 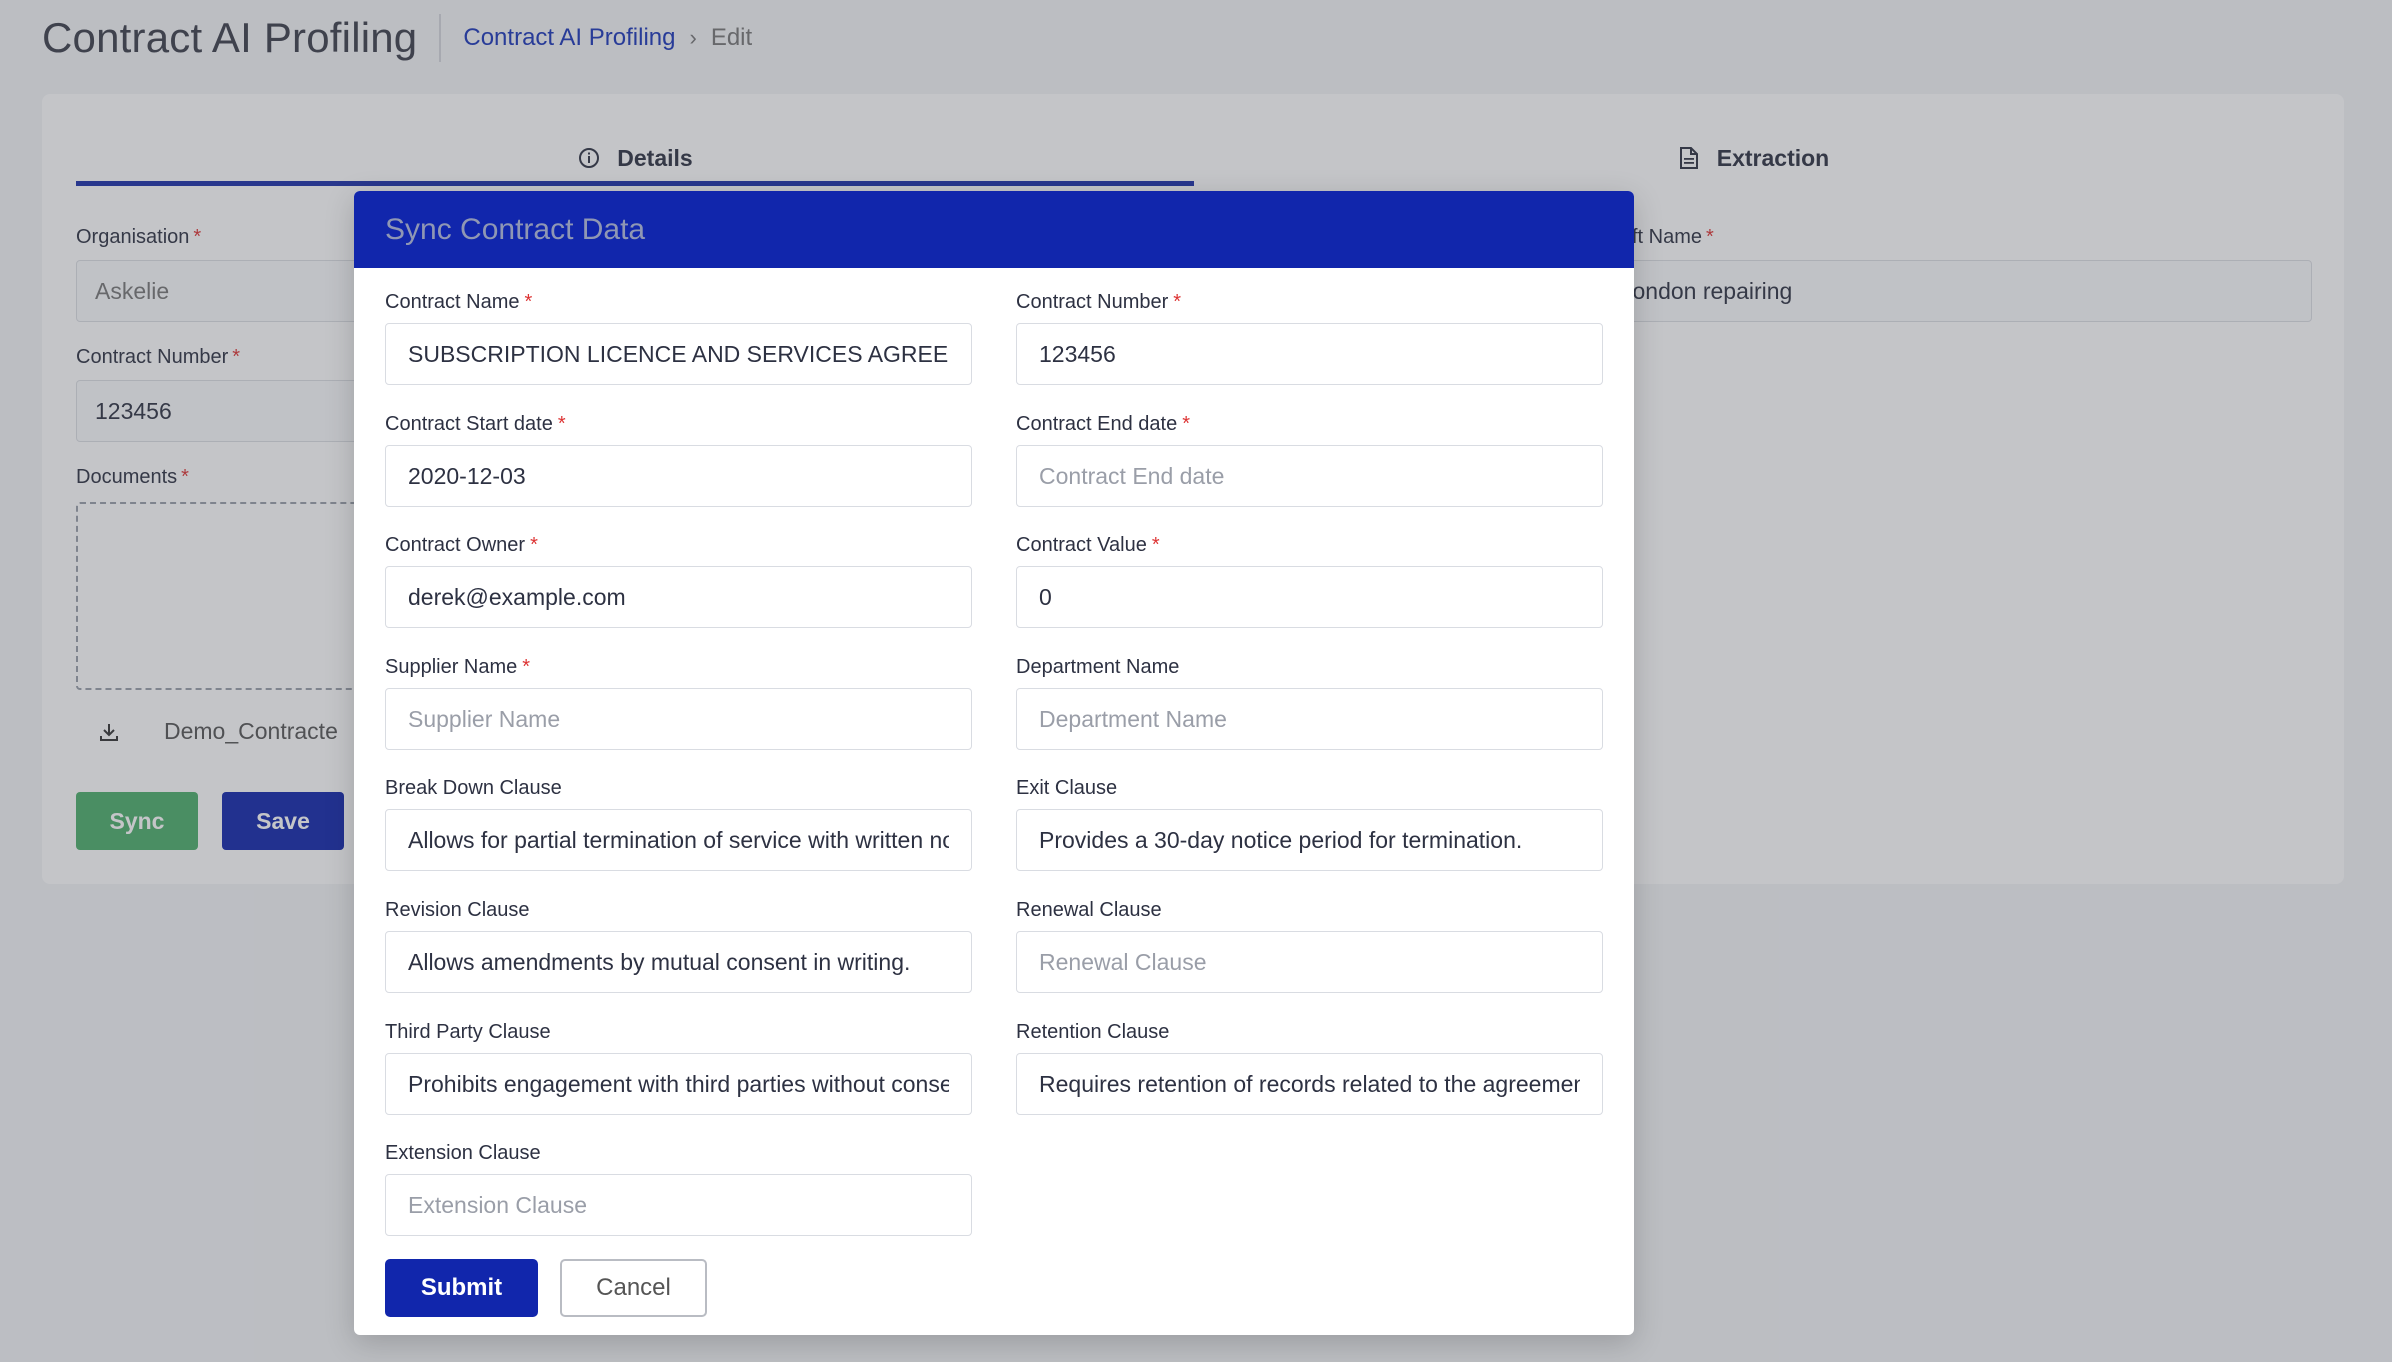 What do you see at coordinates (678, 1084) in the screenshot?
I see `third-party-clause-input` at bounding box center [678, 1084].